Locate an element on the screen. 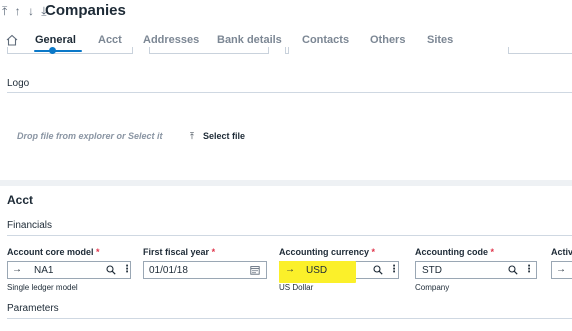 This screenshot has height=331, width=572. accounting-code-helper: Company is located at coordinates (432, 287).